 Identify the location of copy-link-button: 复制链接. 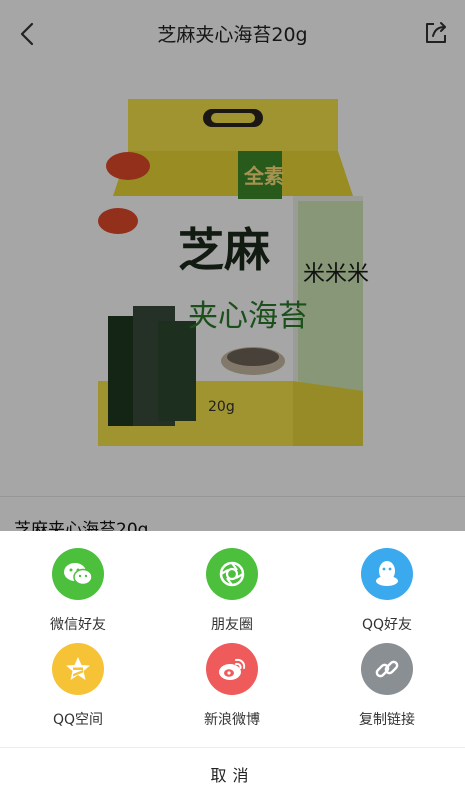
(387, 688).